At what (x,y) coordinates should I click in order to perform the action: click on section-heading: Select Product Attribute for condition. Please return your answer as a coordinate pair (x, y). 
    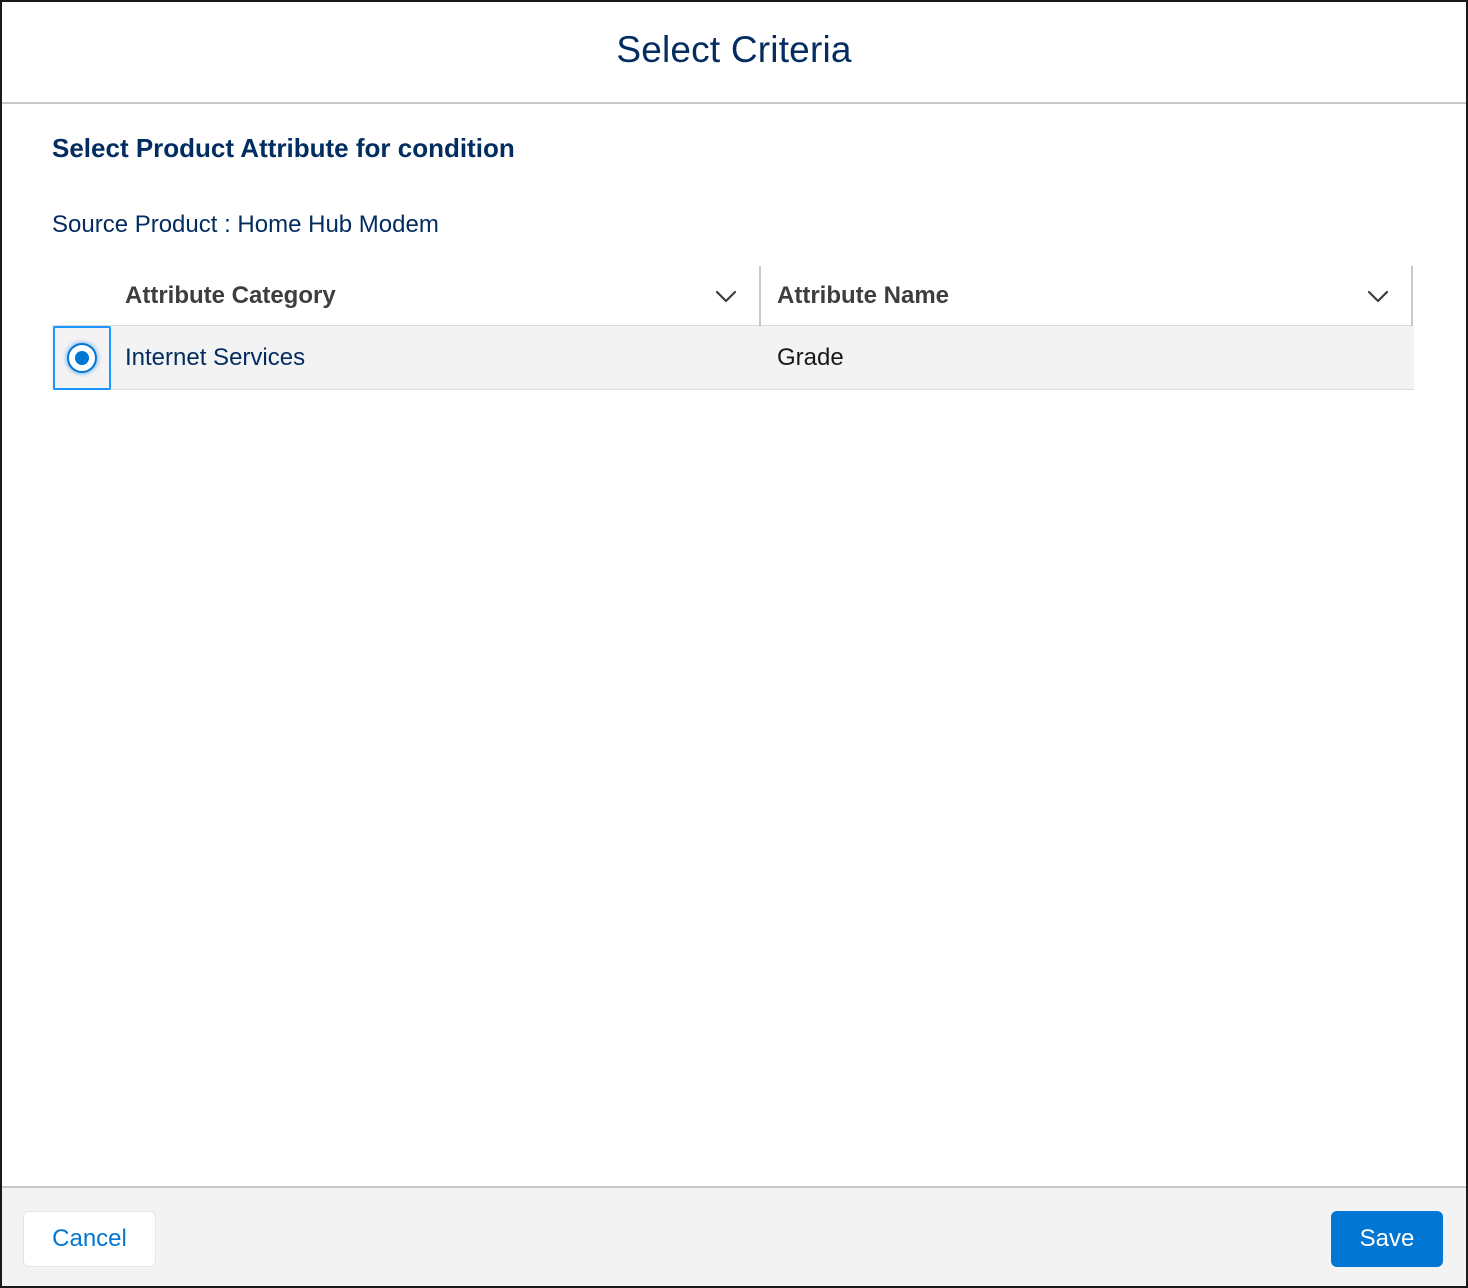
    Looking at the image, I should click on (283, 148).